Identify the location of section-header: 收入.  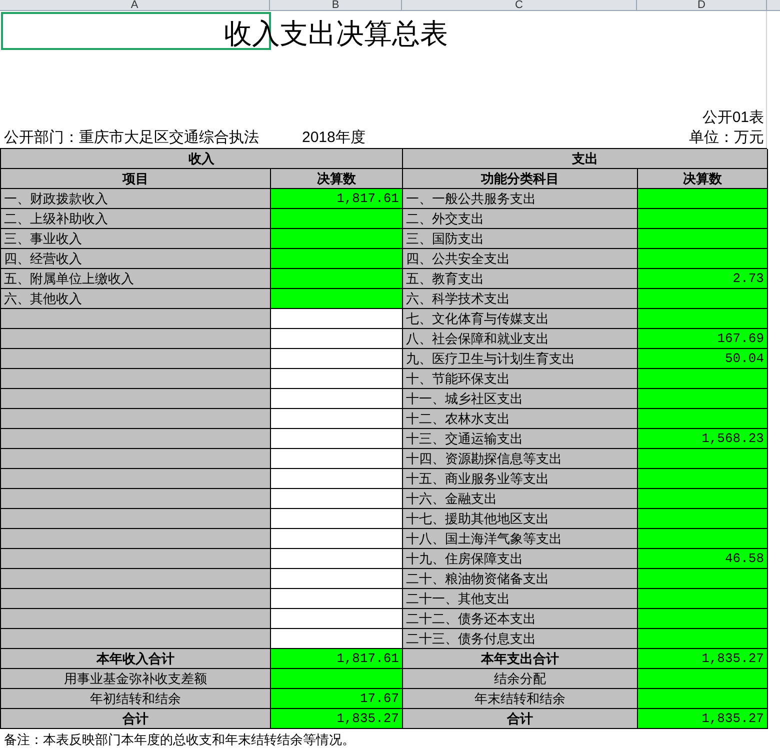
(202, 159).